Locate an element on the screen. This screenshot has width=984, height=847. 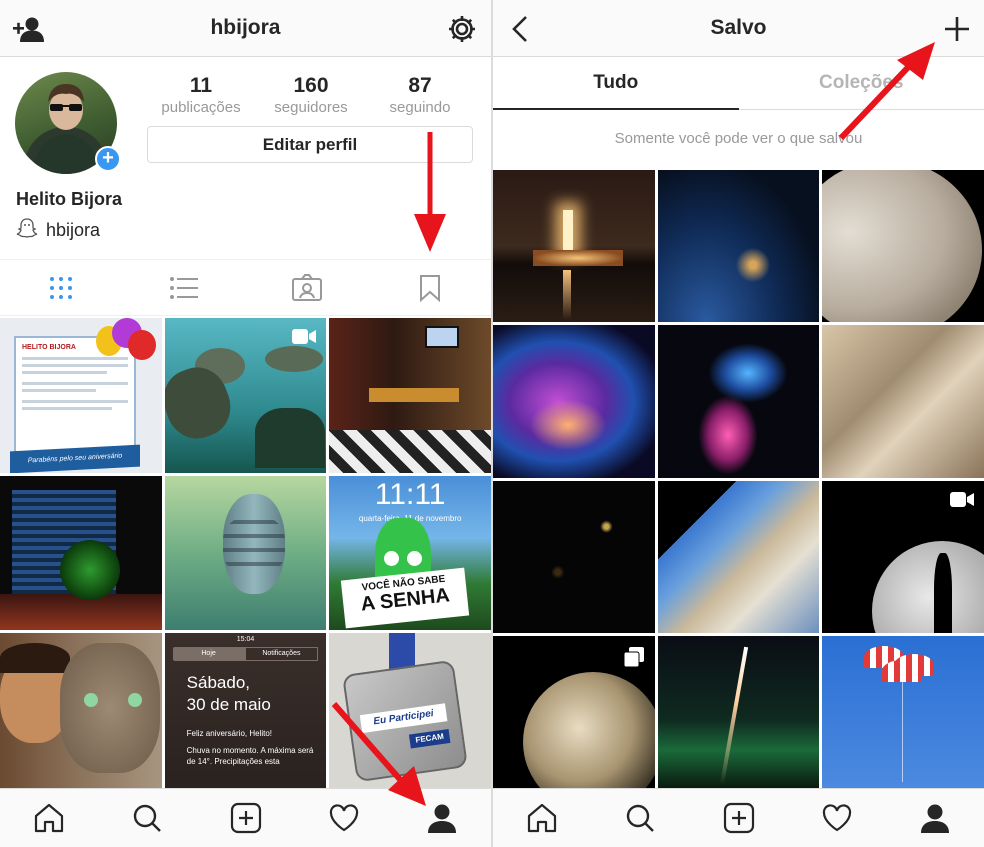
stat-following-number: 87 is located at coordinates (420, 85).